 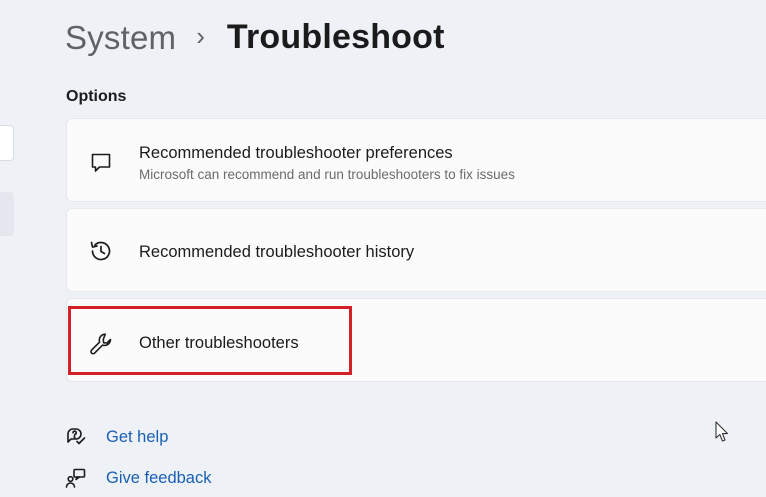 What do you see at coordinates (159, 477) in the screenshot?
I see `give-feedback-label: Give feedback` at bounding box center [159, 477].